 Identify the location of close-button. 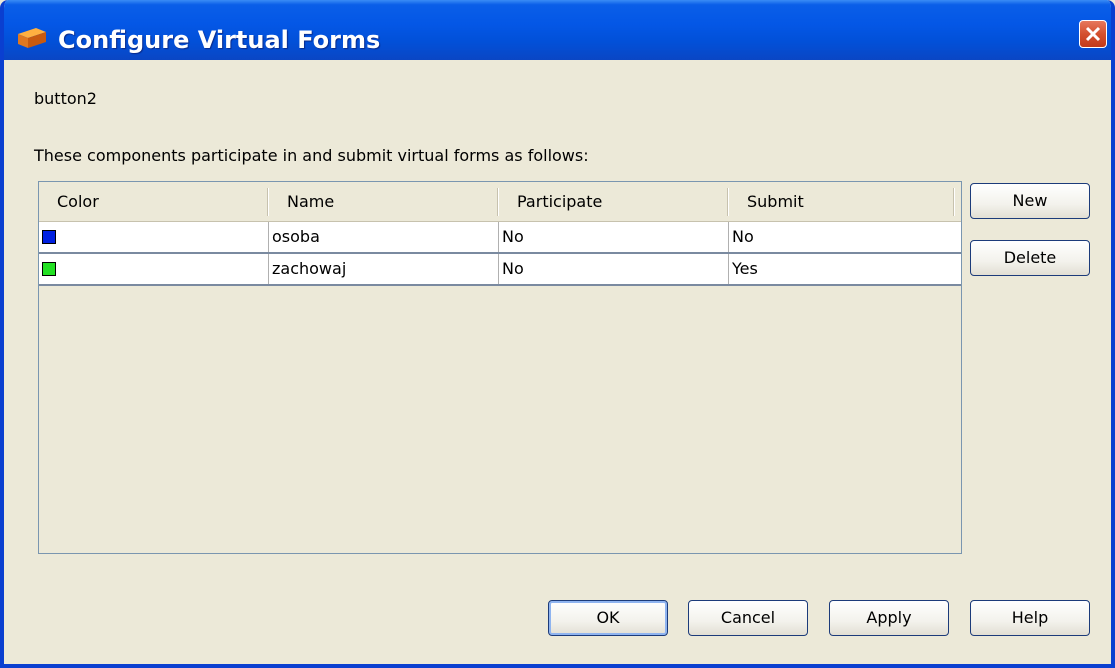
(1093, 34).